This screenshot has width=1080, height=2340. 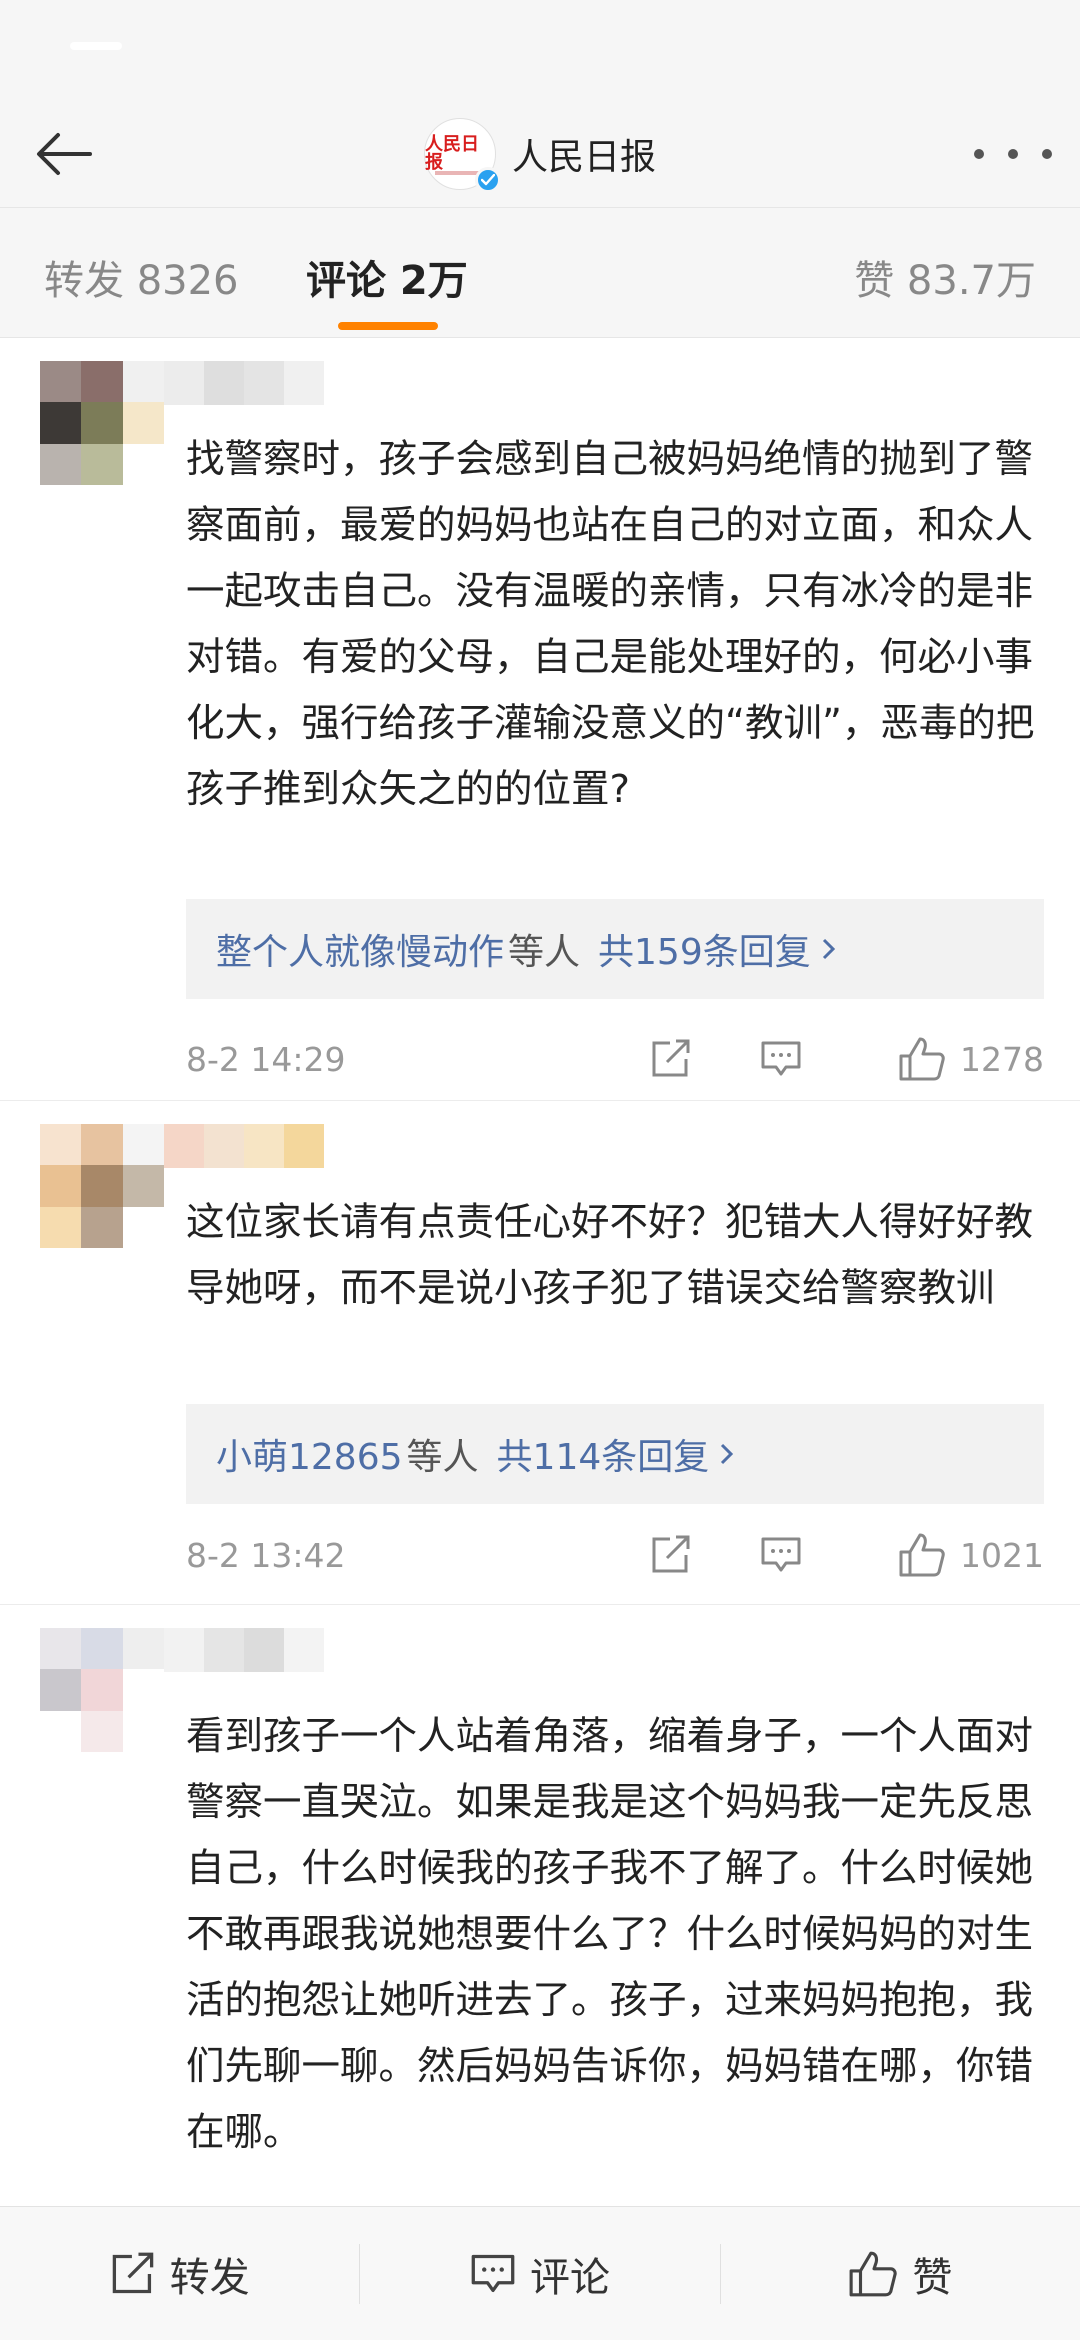 What do you see at coordinates (584, 154) in the screenshot?
I see `account-name: 人民日报` at bounding box center [584, 154].